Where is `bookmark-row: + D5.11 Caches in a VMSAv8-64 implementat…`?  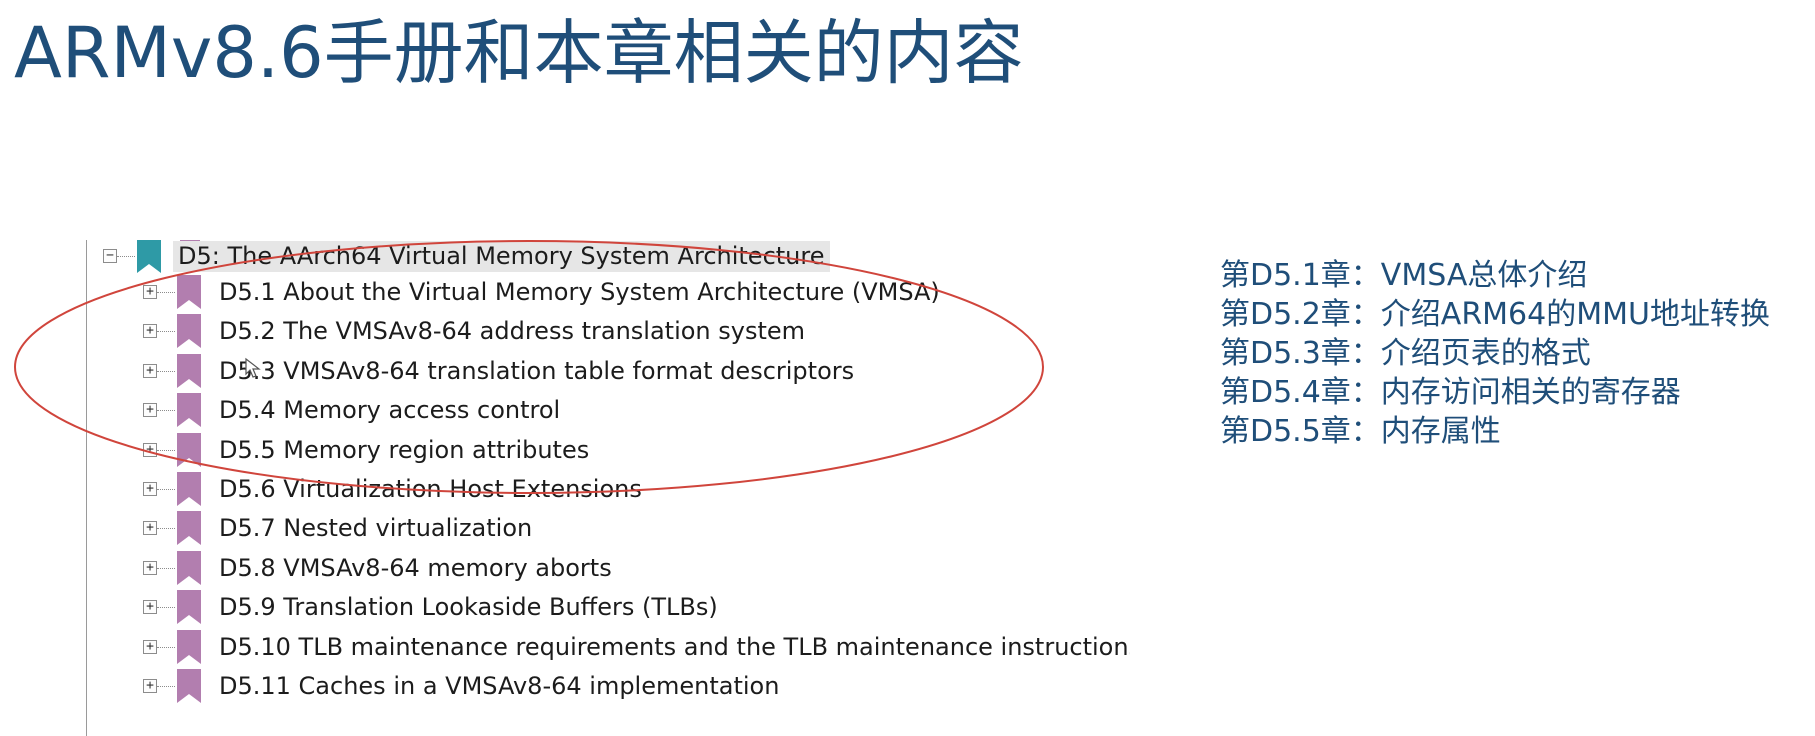
bookmark-row: + D5.11 Caches in a VMSAv8-64 implementat… is located at coordinates (565, 687).